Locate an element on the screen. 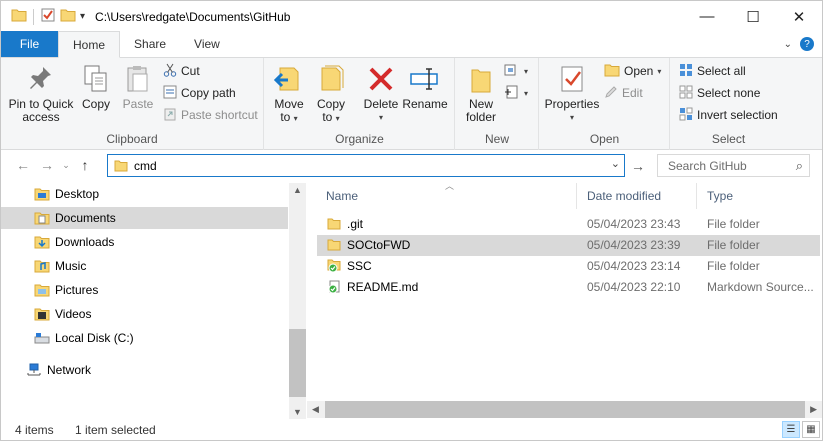 The image size is (823, 441). tab-file: File is located at coordinates (29, 44).